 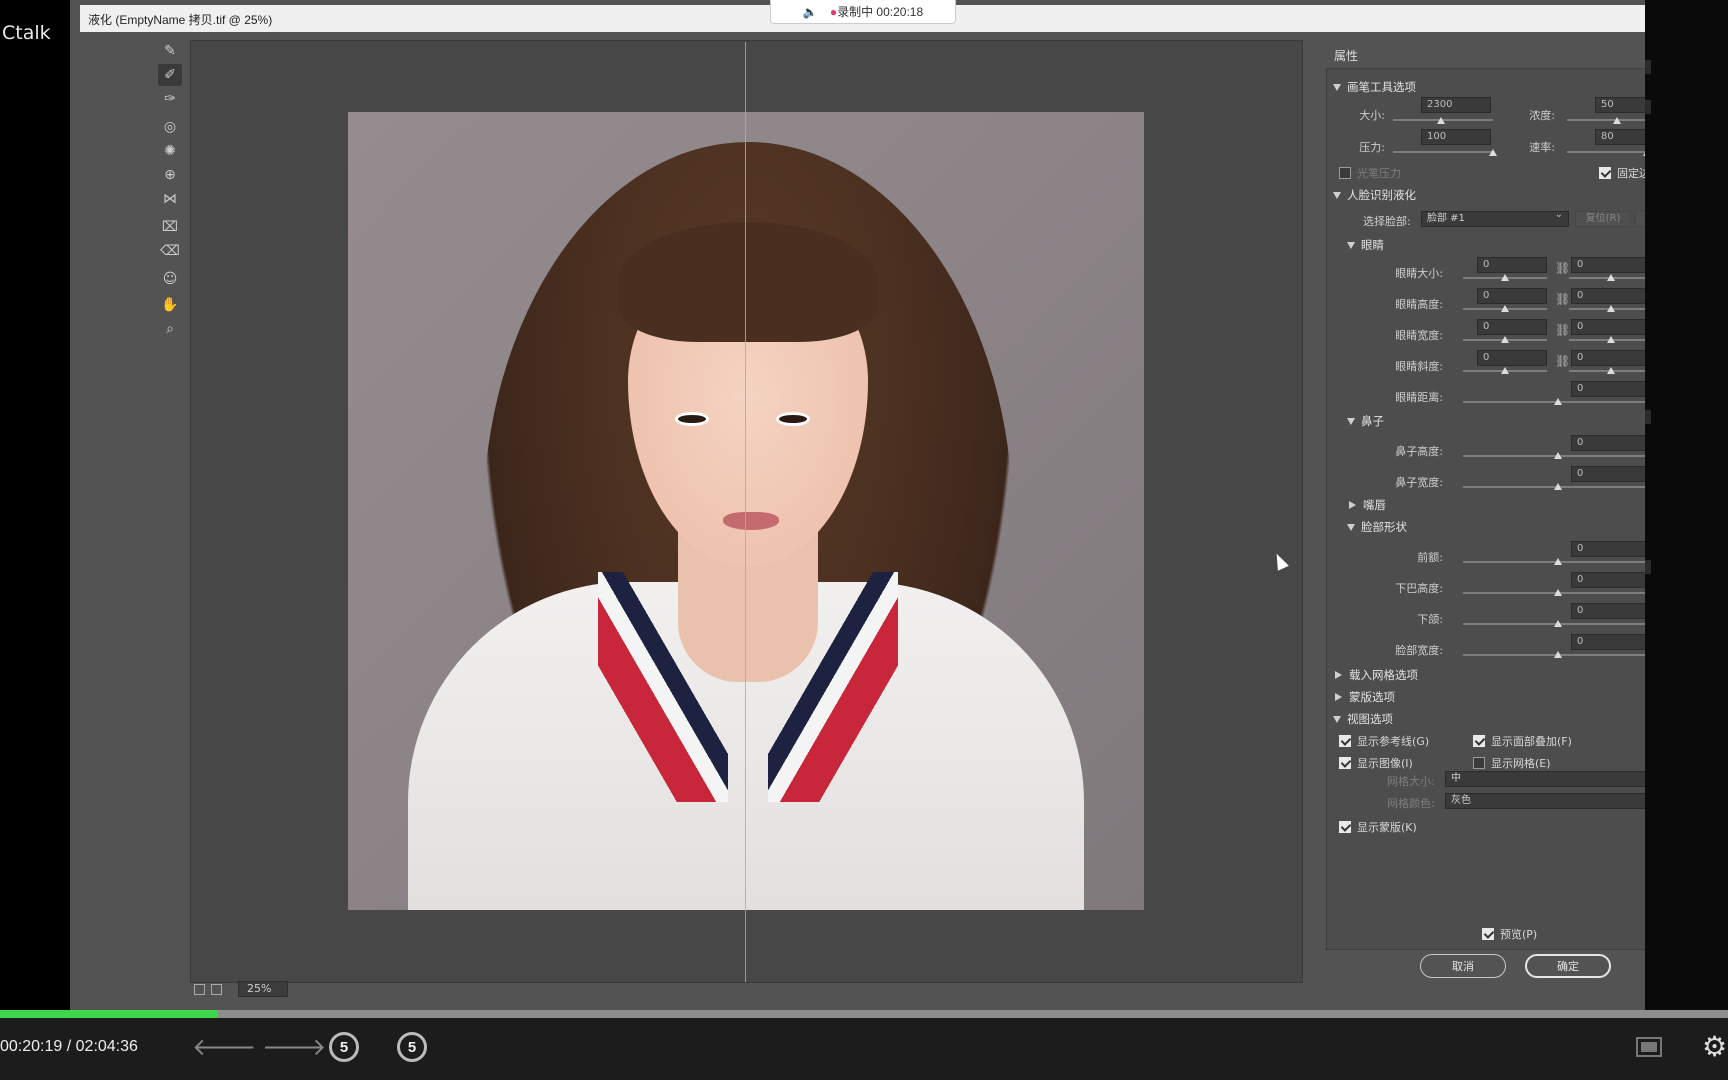 I want to click on stylus-pressure-checkbox: 光笔压力, so click(x=1370, y=173).